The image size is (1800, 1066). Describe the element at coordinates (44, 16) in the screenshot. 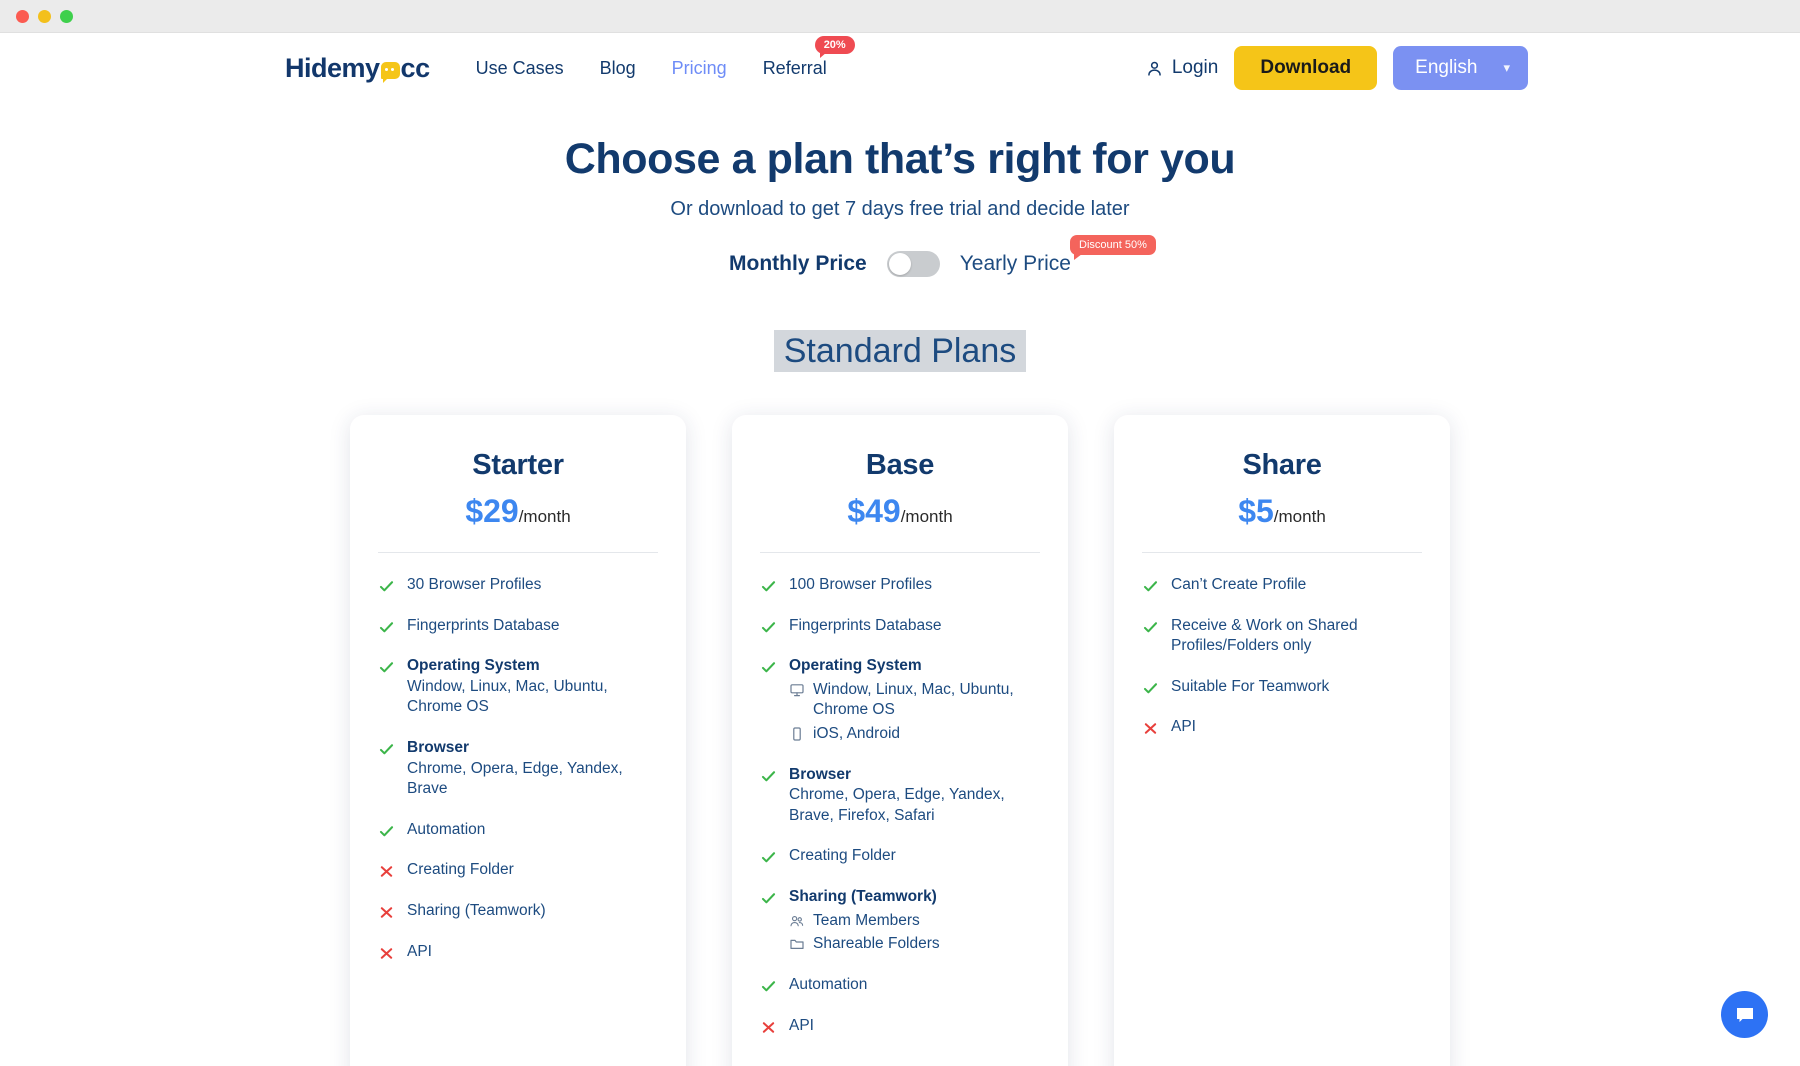

I see `window-minimize-button` at that location.